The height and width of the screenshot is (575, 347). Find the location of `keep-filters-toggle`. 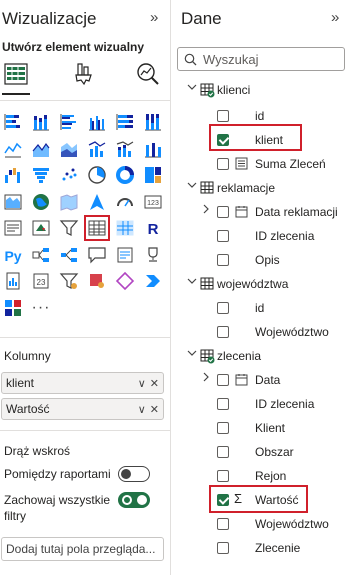

keep-filters-toggle is located at coordinates (134, 500).